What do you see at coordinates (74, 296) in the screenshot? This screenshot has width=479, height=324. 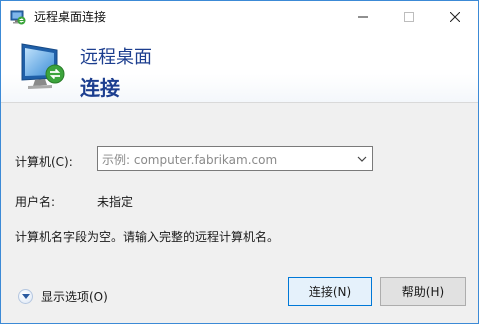 I see `show-options-label: 显示选项(O)` at bounding box center [74, 296].